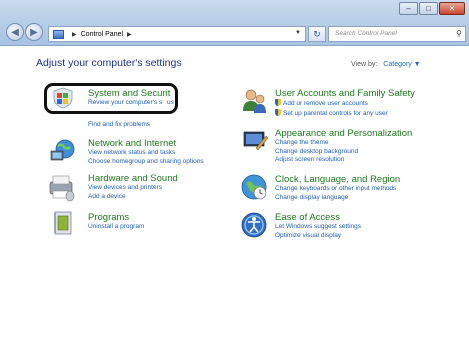 This screenshot has height=354, width=469. I want to click on user-accounts-title: User Accounts and Family Safety, so click(345, 93).